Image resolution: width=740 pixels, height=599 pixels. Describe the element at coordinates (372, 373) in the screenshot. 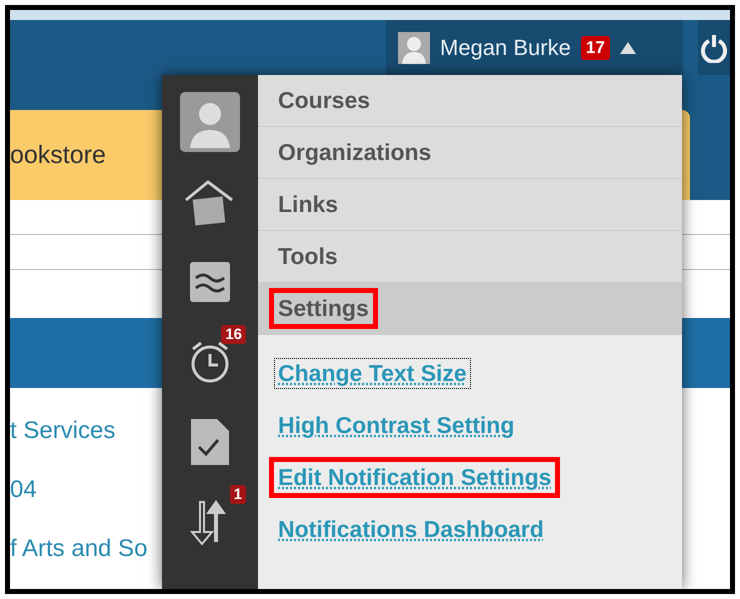

I see `settings-link: Change Text Size` at that location.